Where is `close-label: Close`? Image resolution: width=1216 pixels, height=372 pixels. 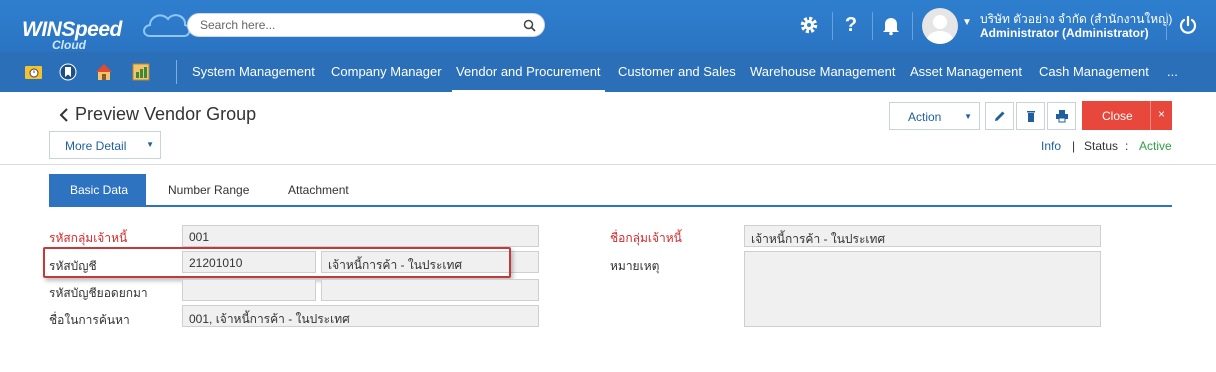
close-label: Close is located at coordinates (1117, 116).